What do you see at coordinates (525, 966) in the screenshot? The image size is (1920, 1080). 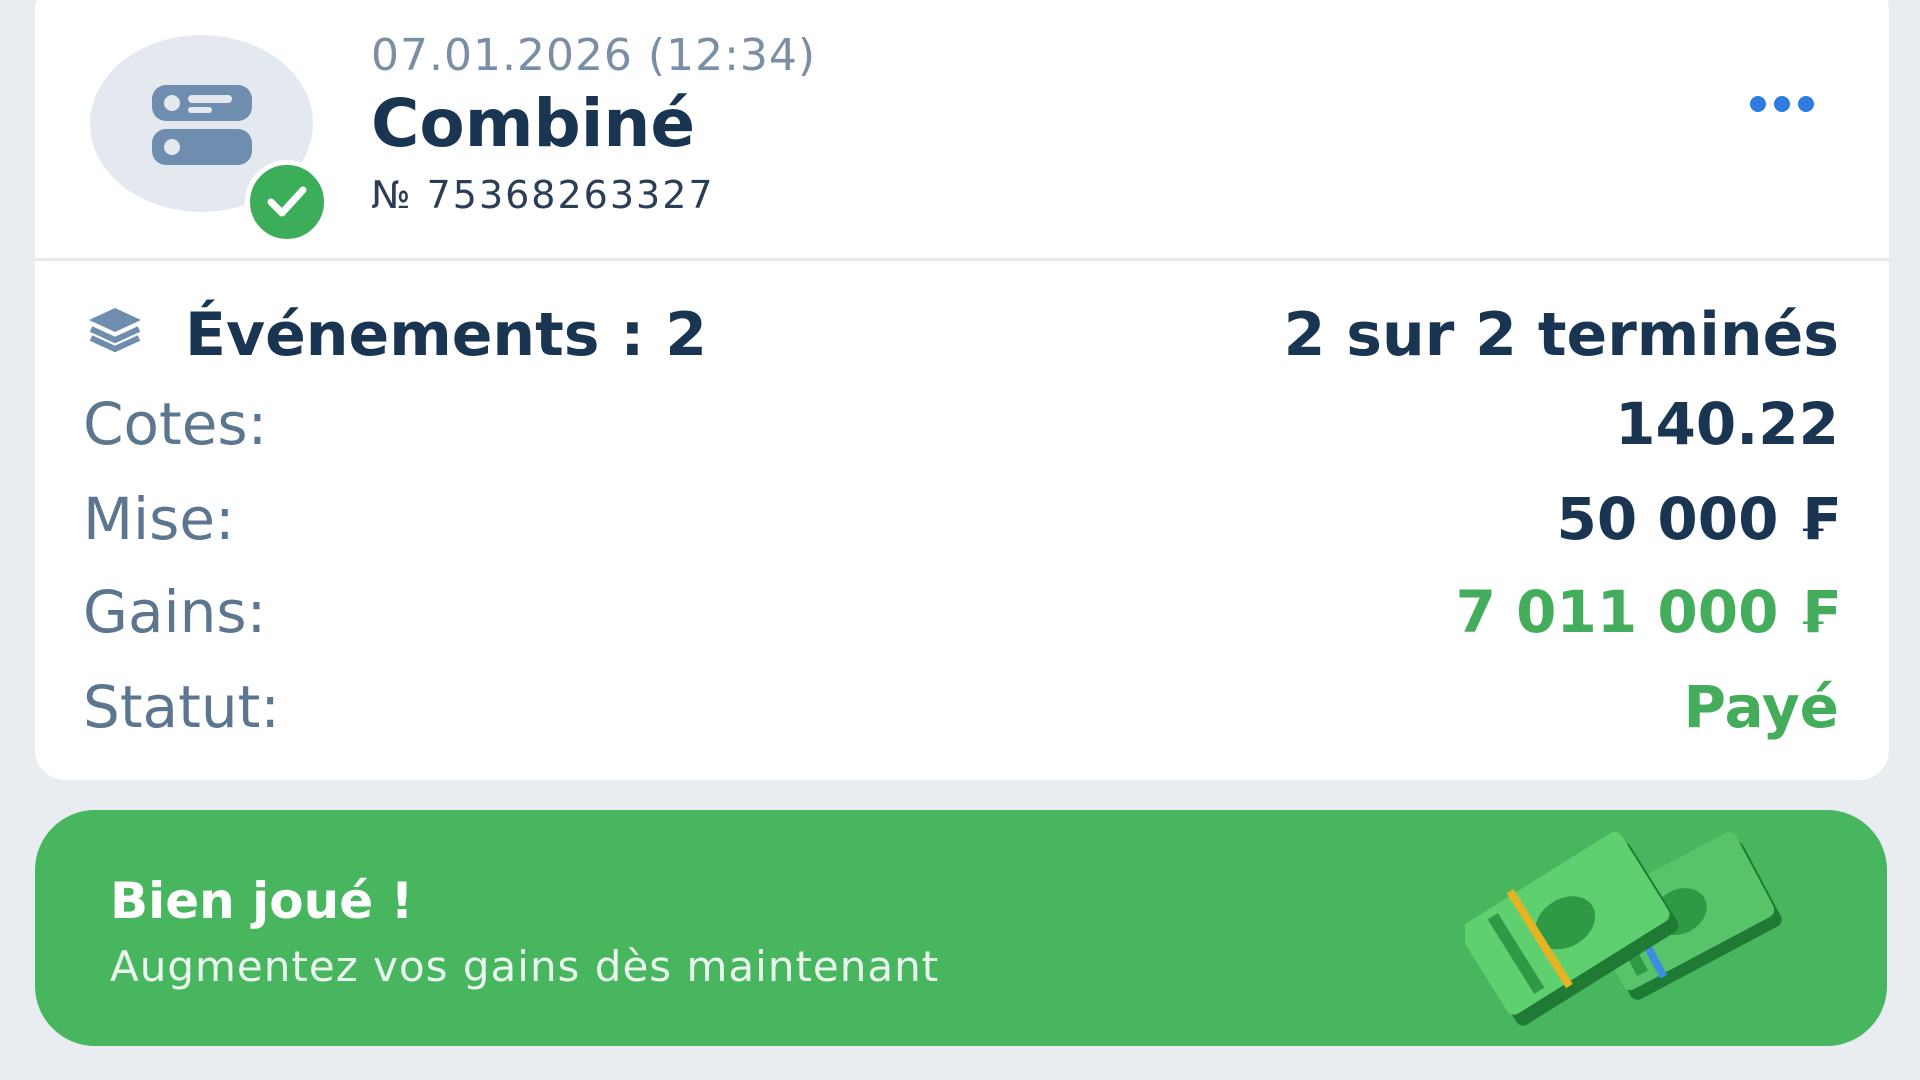 I see `banner-subtitle: Augmentez vos gains dès maintenant` at bounding box center [525, 966].